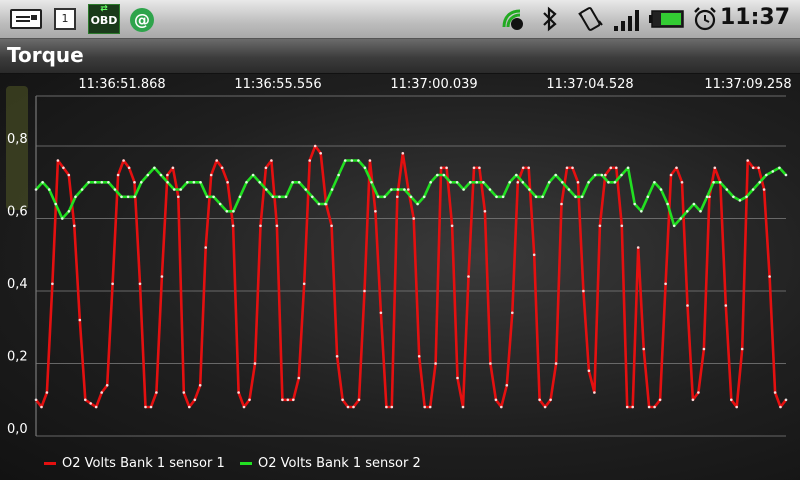  What do you see at coordinates (754, 17) in the screenshot?
I see `status-clock: 11:37` at bounding box center [754, 17].